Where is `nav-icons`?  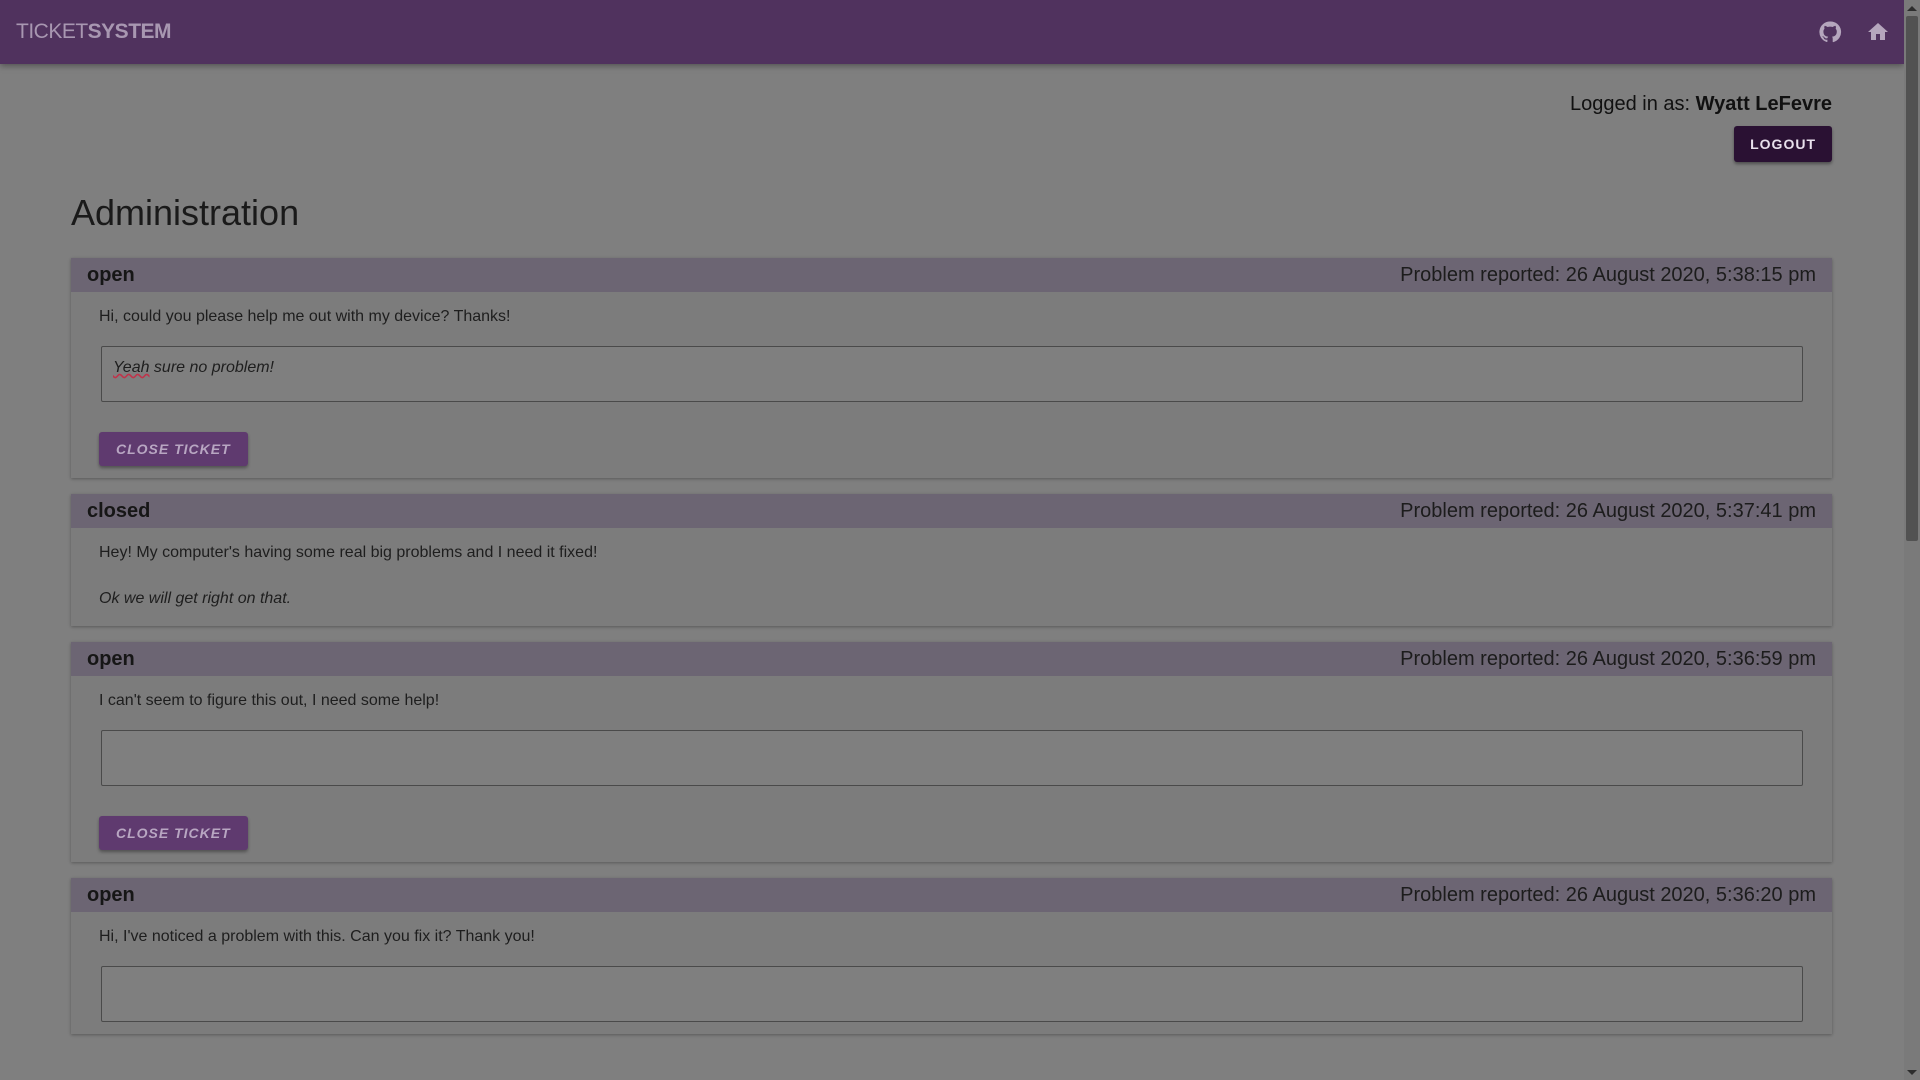 nav-icons is located at coordinates (1854, 32).